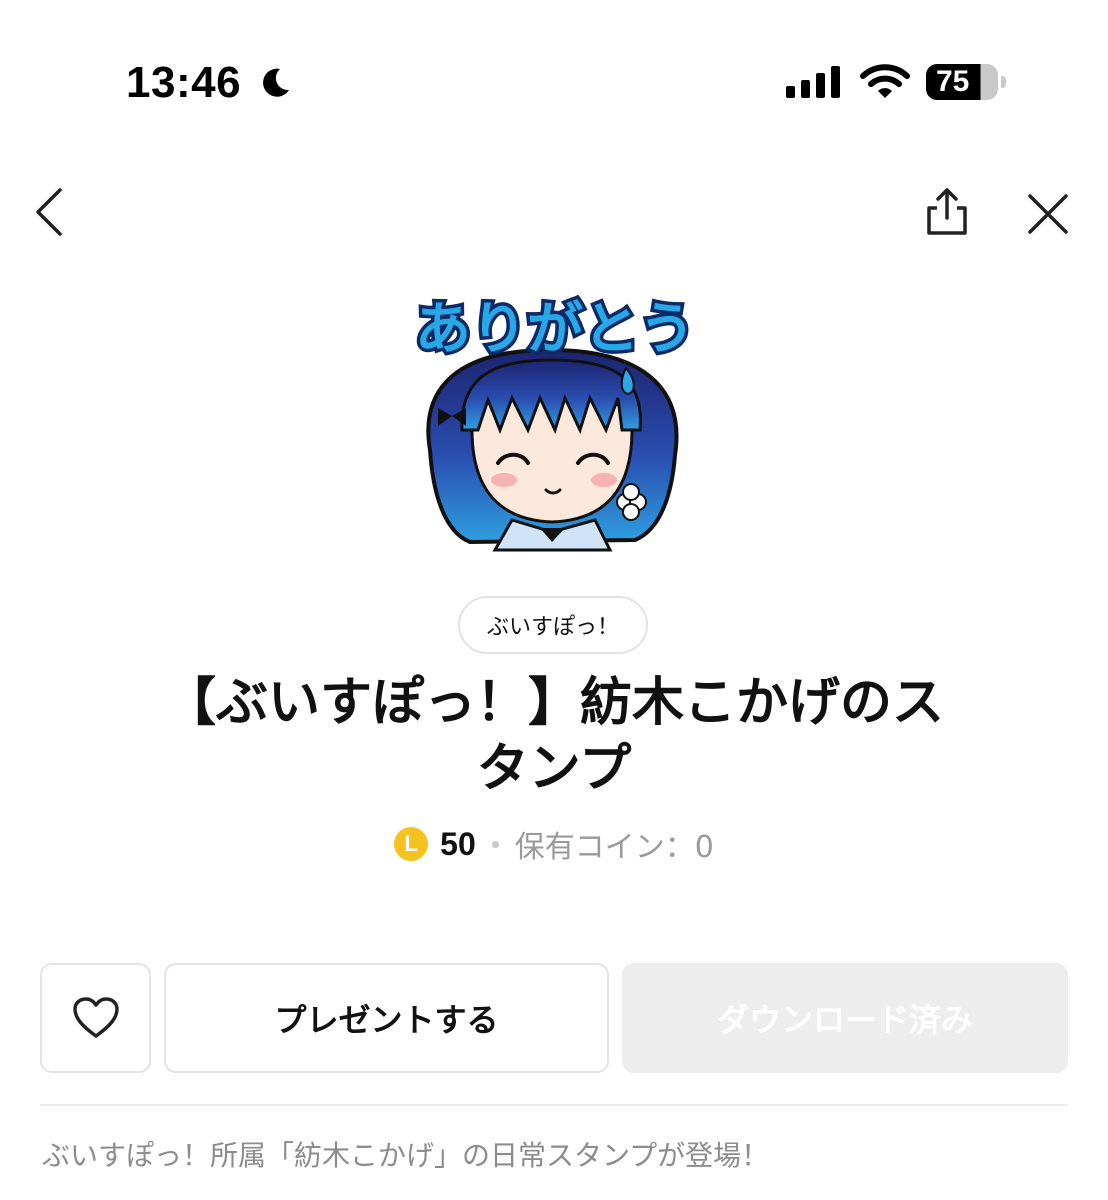 The width and height of the screenshot is (1108, 1200). I want to click on wifi-icon, so click(885, 81).